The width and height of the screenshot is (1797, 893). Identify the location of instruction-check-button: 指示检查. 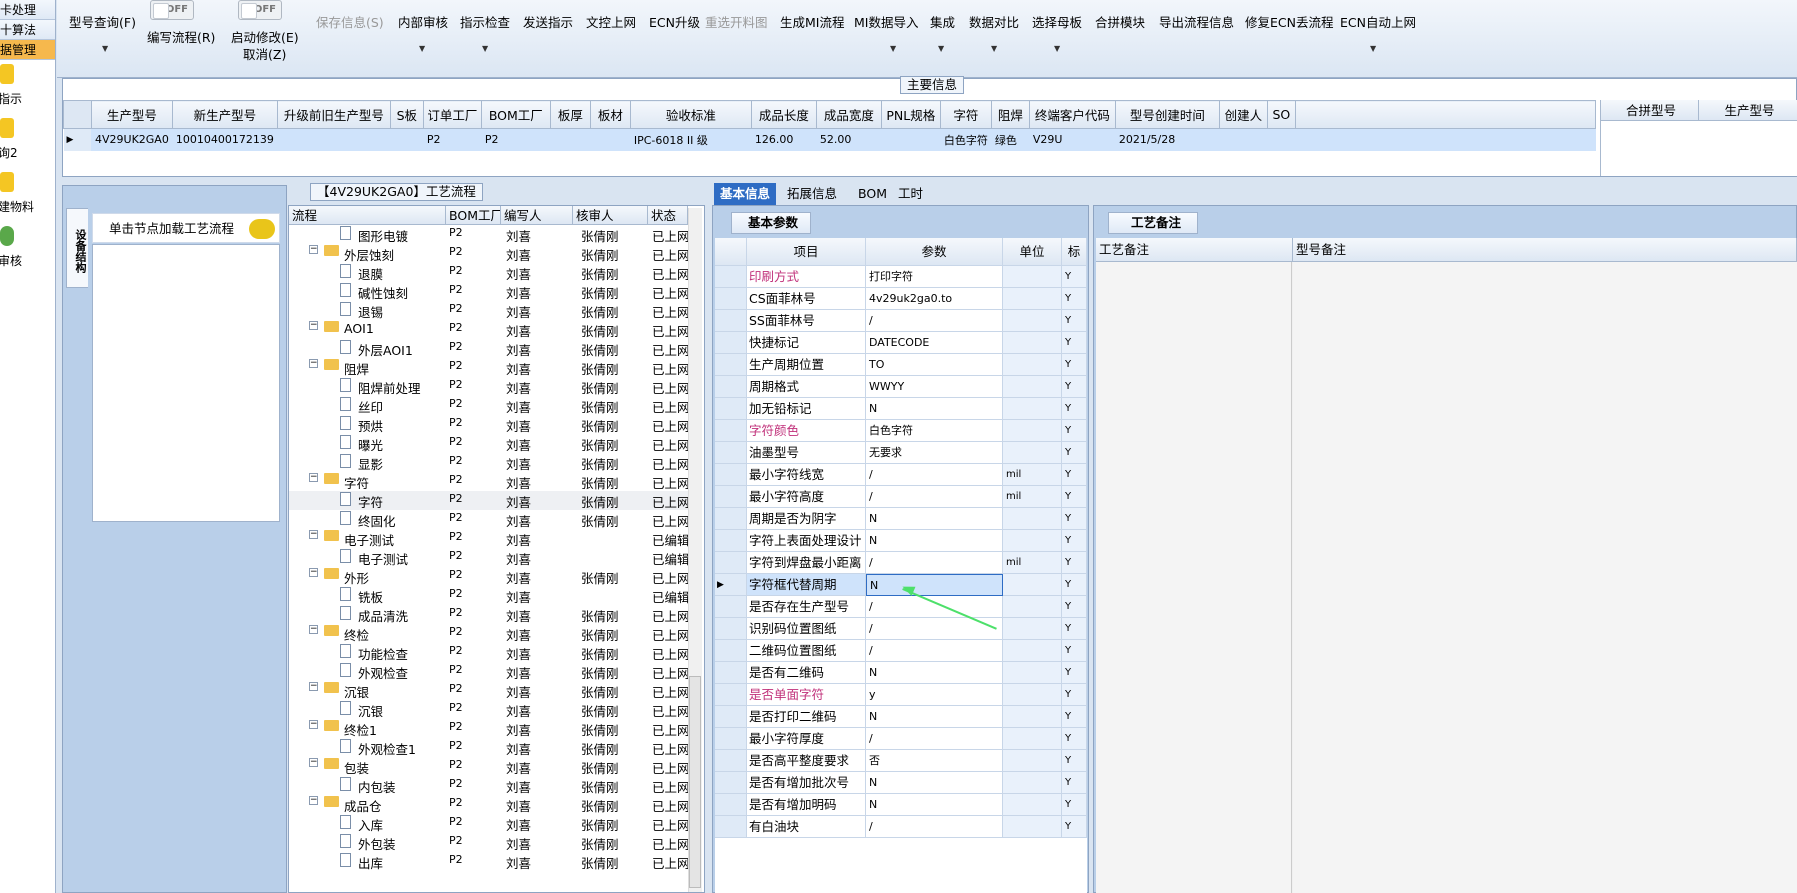
(485, 21).